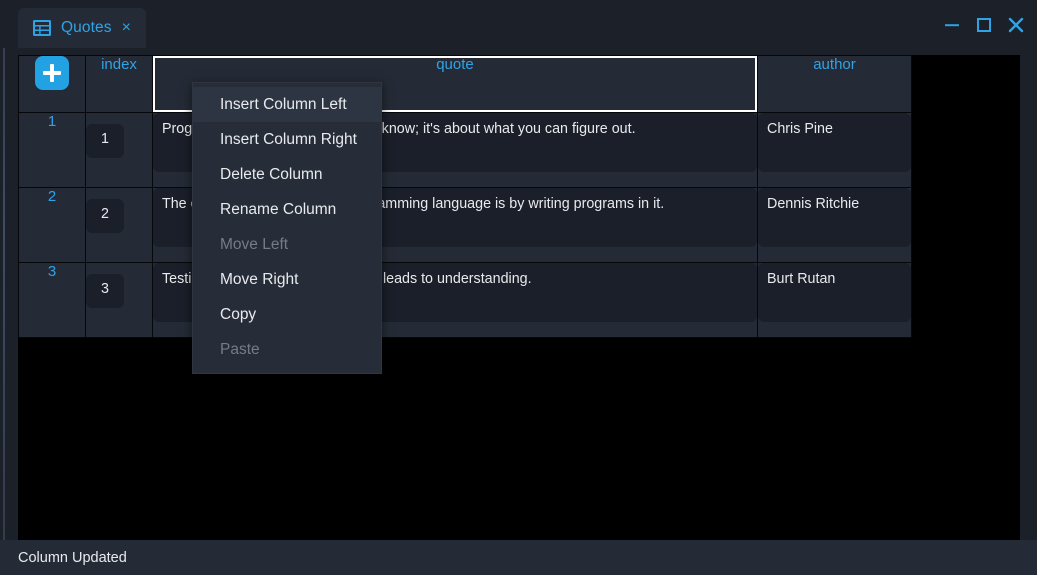 Image resolution: width=1037 pixels, height=575 pixels. I want to click on minimize-icon, so click(952, 25).